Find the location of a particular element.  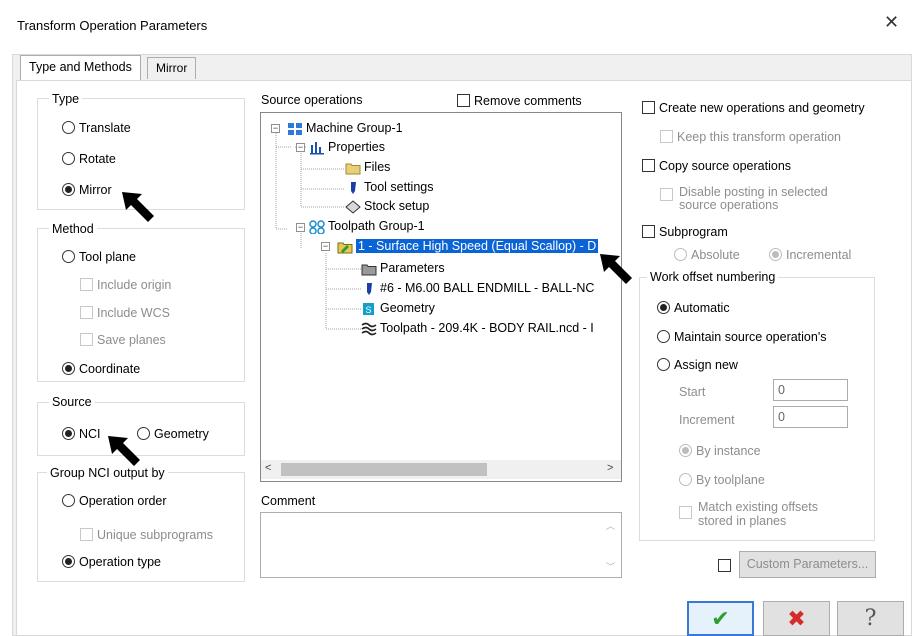

tree-item-geometry: S Geometry is located at coordinates (398, 308).